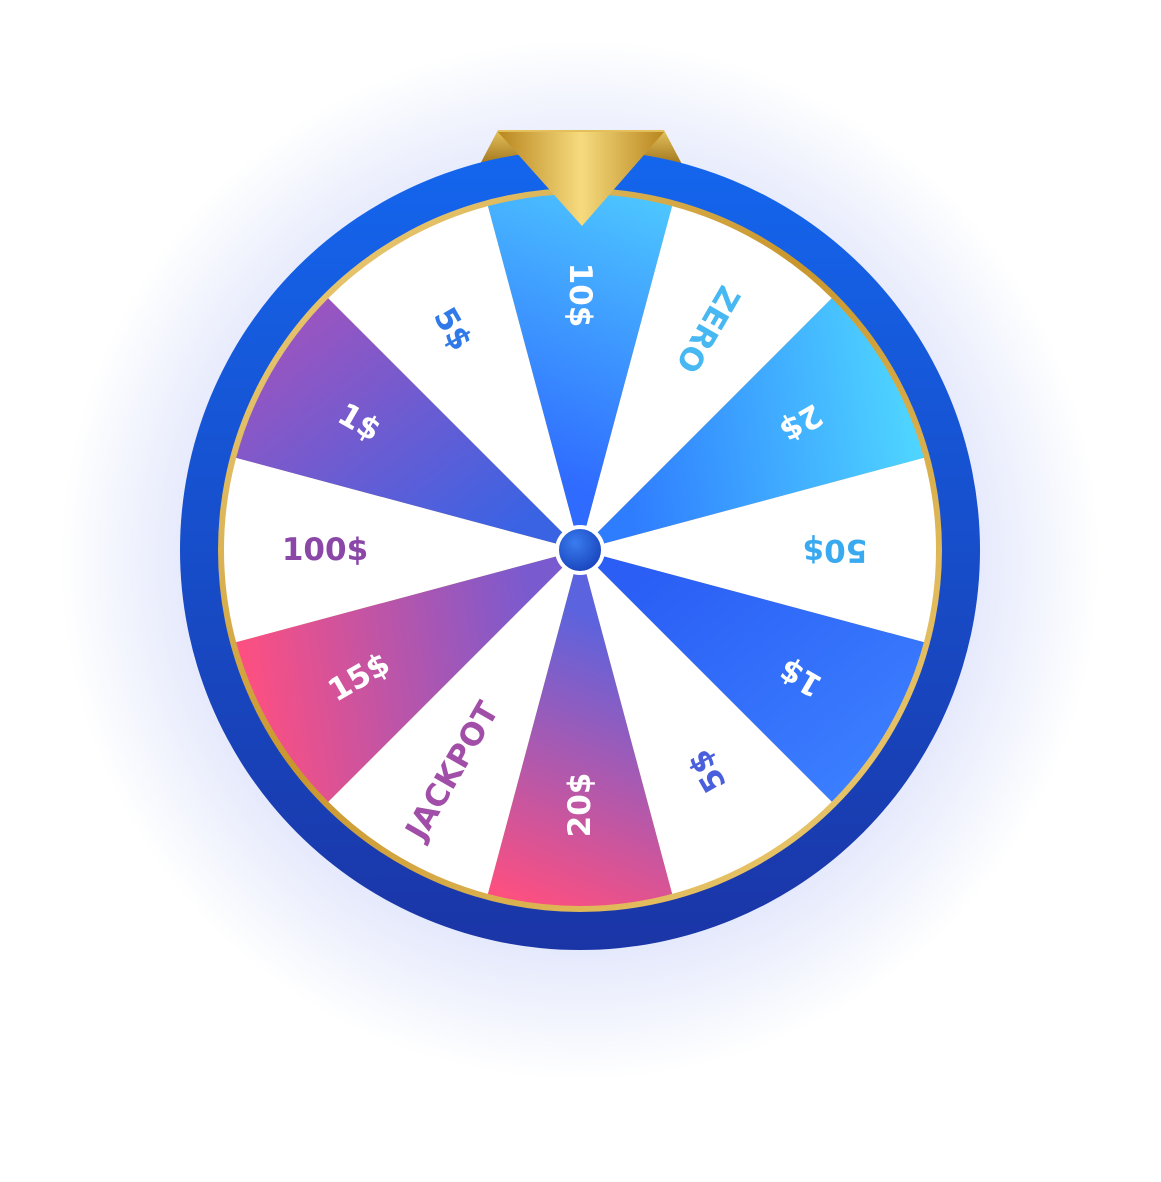  Describe the element at coordinates (580, 295) in the screenshot. I see `segment-label: 10$` at that location.